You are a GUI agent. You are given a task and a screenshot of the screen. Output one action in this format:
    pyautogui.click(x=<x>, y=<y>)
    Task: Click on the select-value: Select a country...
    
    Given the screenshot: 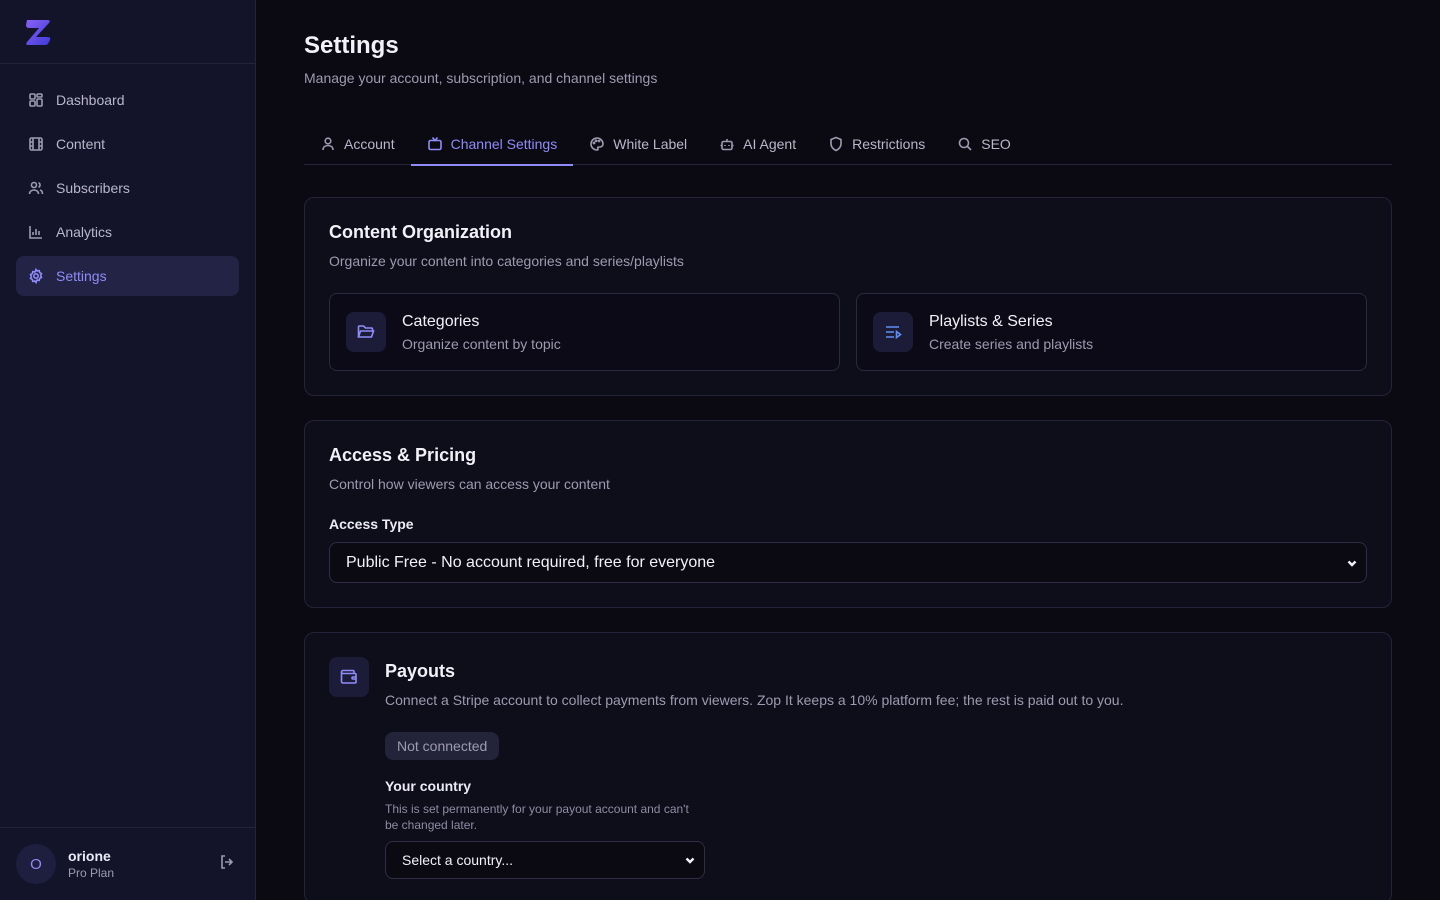 What is the action you would take?
    pyautogui.click(x=458, y=860)
    